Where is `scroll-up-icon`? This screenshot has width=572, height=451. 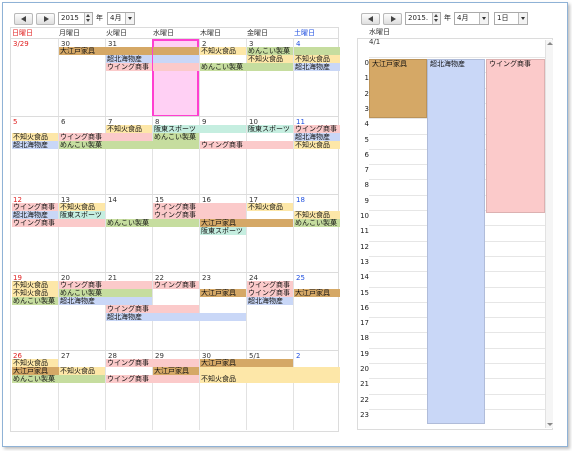 scroll-up-icon is located at coordinates (550, 43).